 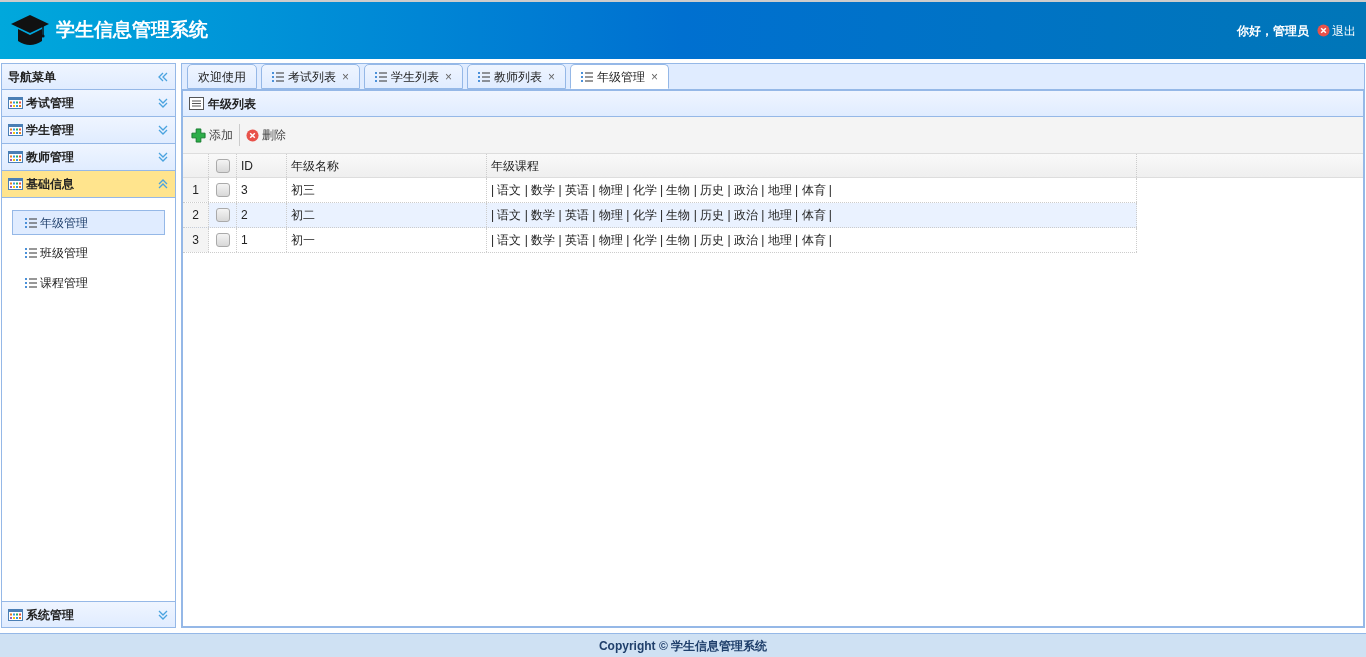 I want to click on tab: 欢迎使用, so click(x=222, y=76).